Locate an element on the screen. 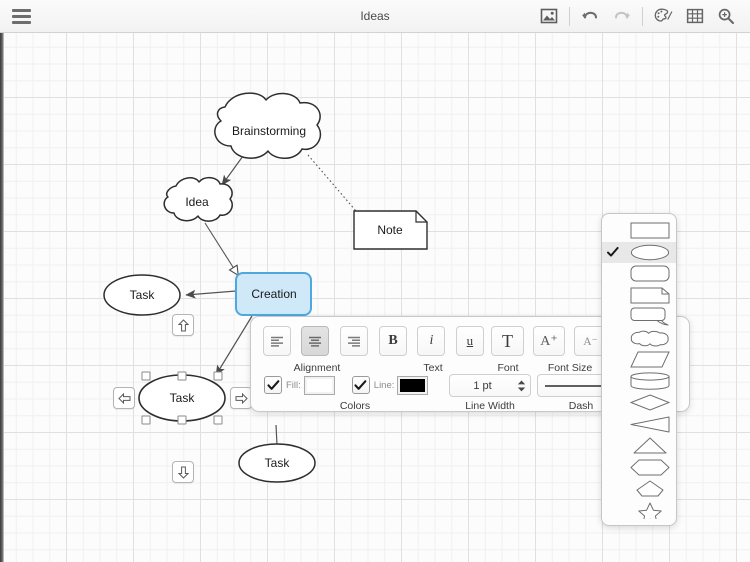  palette-item-triangle-shape is located at coordinates (639, 446).